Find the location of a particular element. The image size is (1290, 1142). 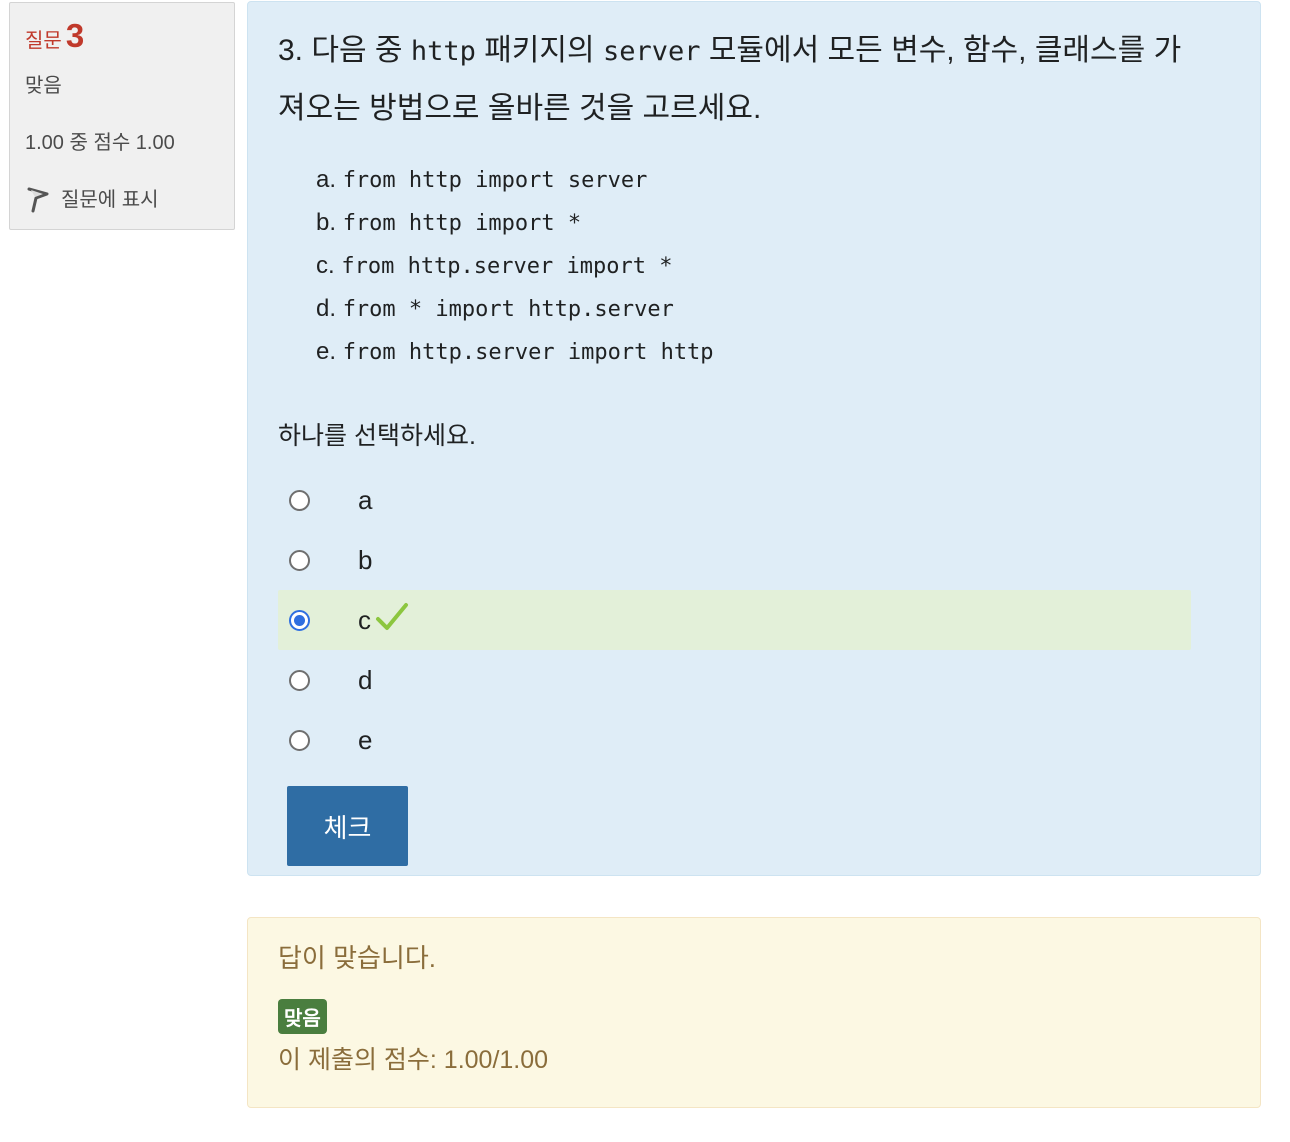

submission-score: 이 제출의 점수: 1.00/1.00 is located at coordinates (413, 1060).